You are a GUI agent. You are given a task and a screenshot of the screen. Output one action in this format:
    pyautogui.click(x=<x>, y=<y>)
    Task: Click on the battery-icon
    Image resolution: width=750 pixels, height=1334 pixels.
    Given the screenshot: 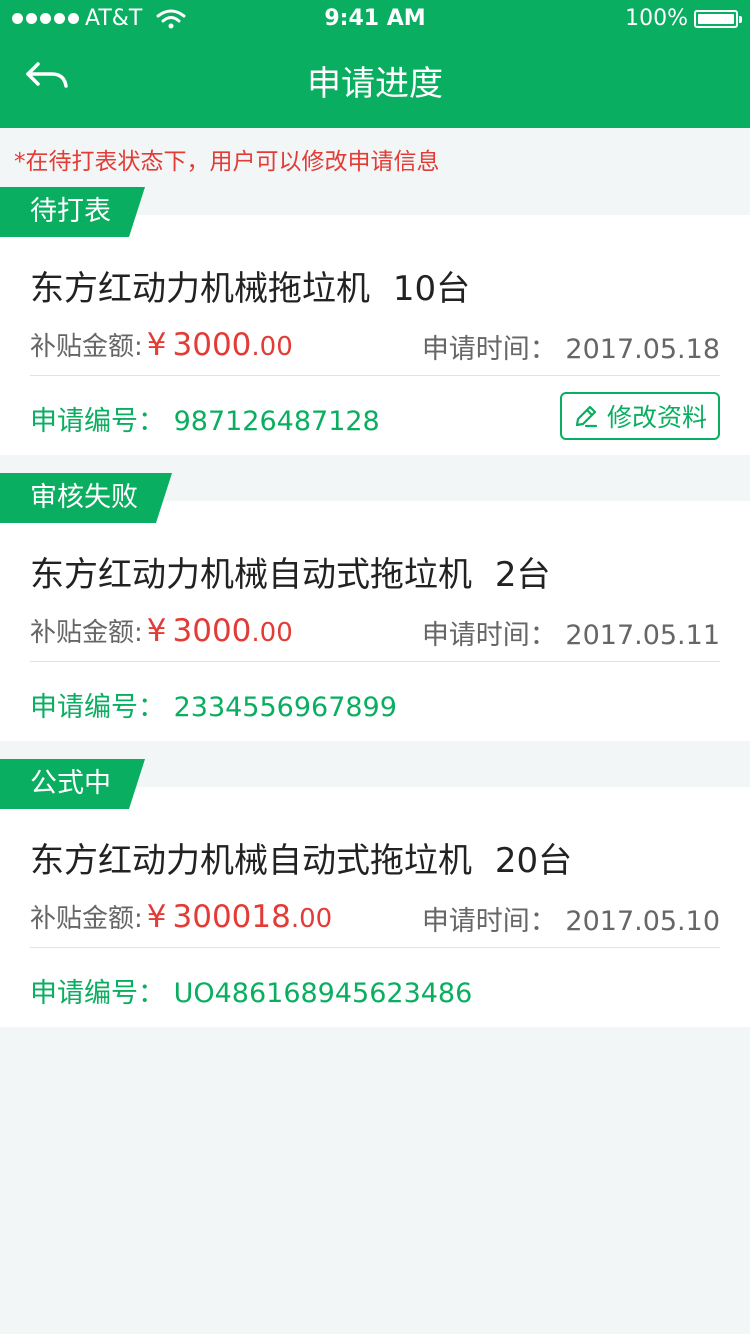 What is the action you would take?
    pyautogui.click(x=718, y=18)
    